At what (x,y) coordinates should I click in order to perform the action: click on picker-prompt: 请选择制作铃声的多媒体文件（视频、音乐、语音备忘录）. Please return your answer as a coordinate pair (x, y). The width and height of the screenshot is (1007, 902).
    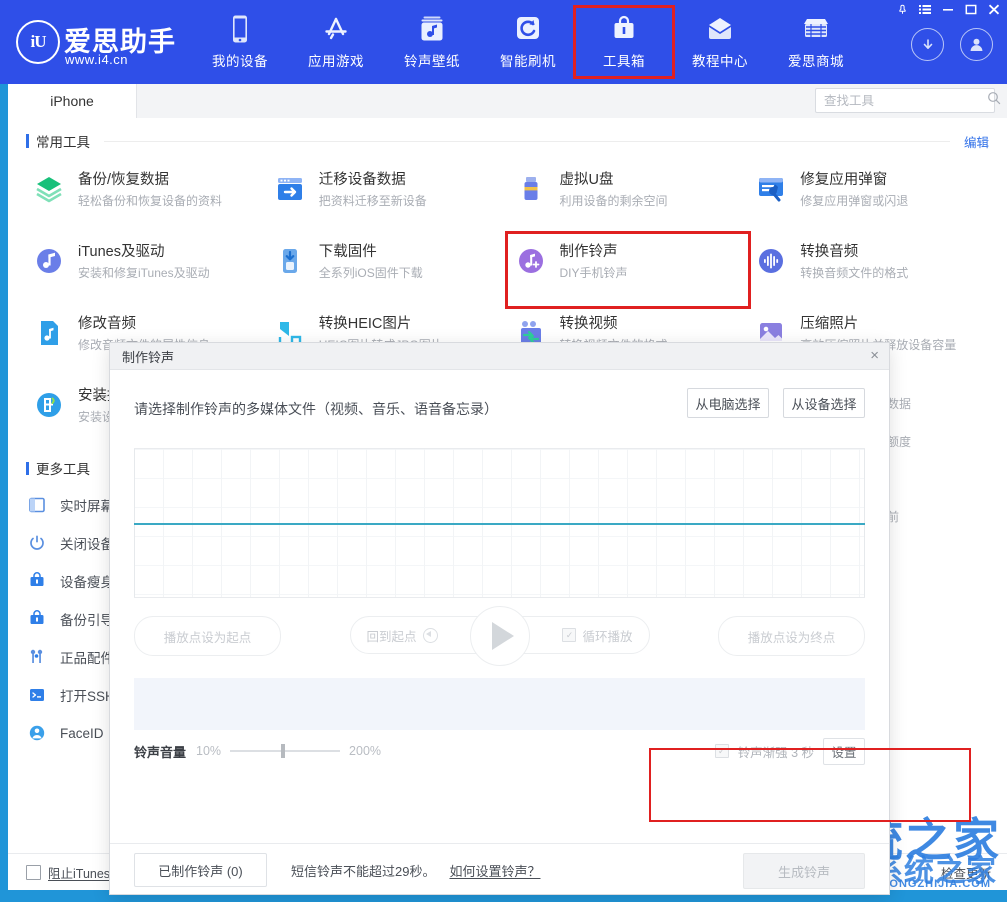
    Looking at the image, I should click on (316, 409).